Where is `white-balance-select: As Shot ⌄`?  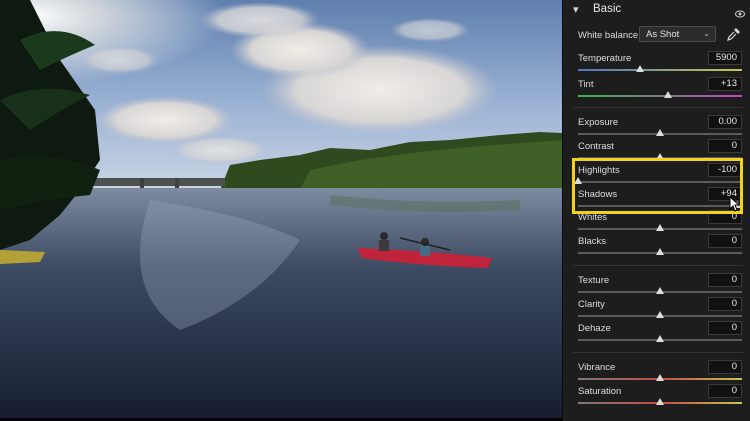
white-balance-select: As Shot ⌄ is located at coordinates (677, 34).